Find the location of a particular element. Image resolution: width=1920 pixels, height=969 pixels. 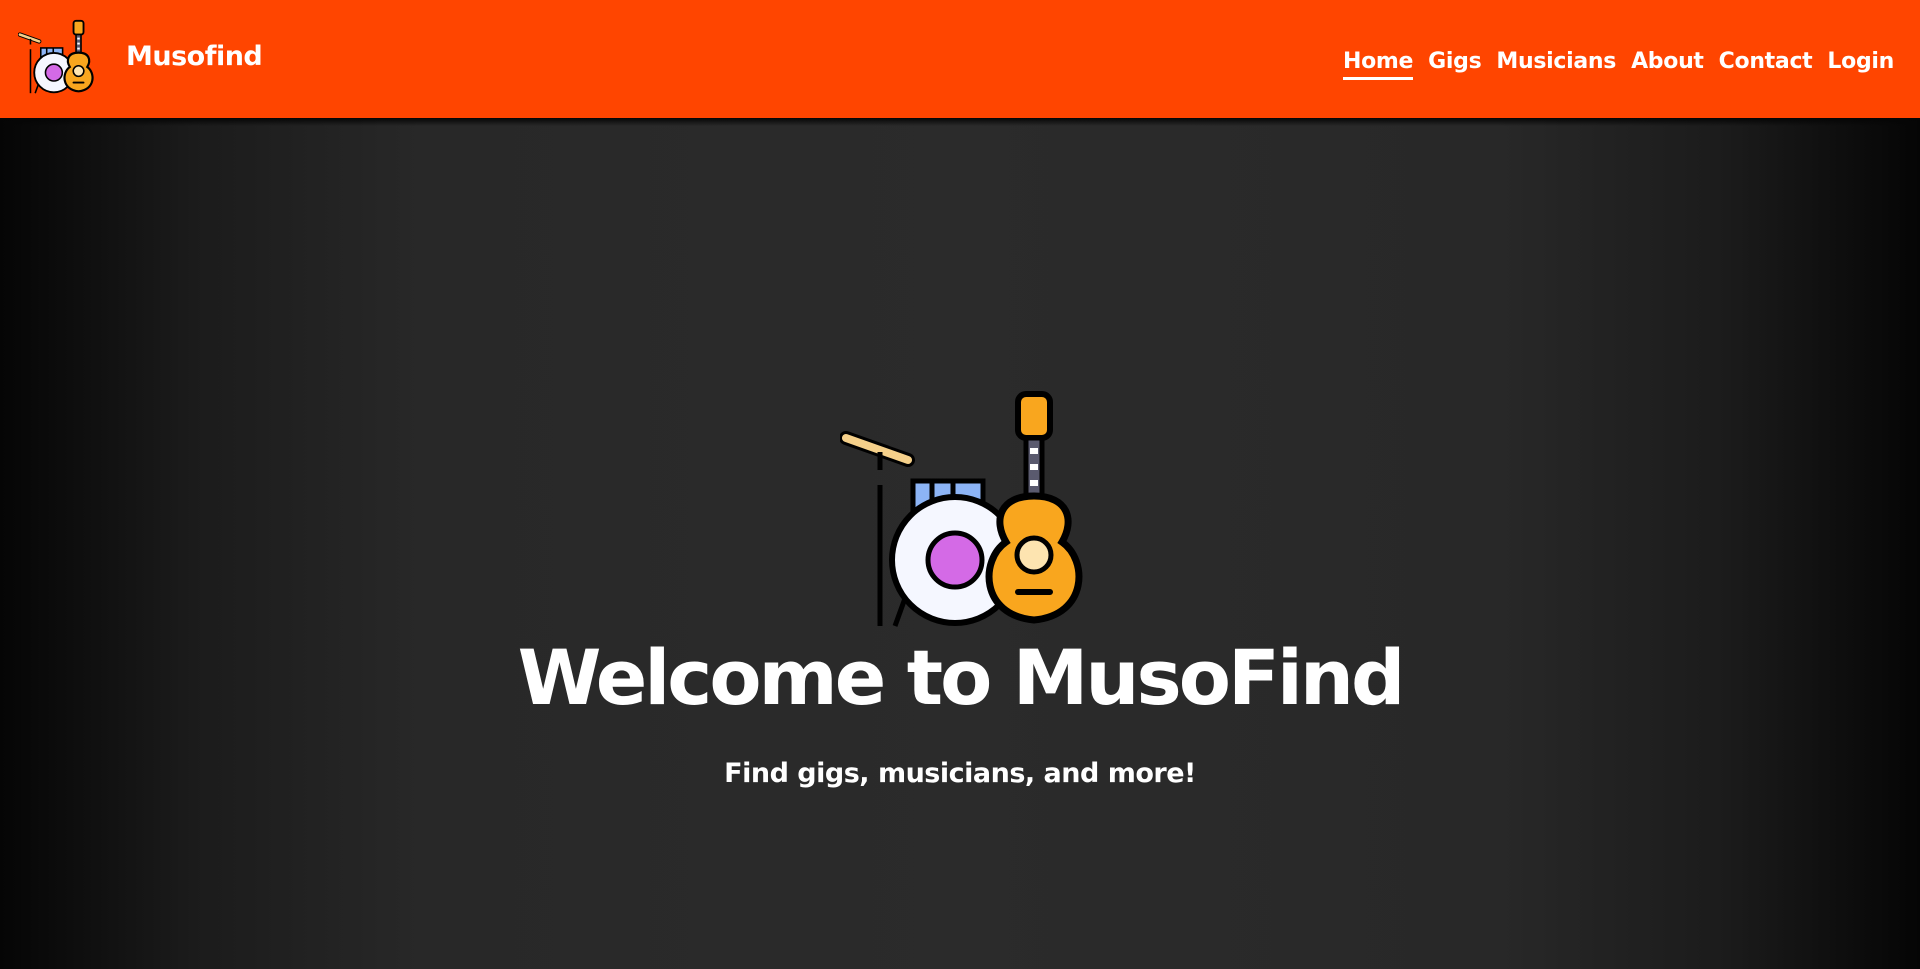

brand-name: Musofind is located at coordinates (194, 56).